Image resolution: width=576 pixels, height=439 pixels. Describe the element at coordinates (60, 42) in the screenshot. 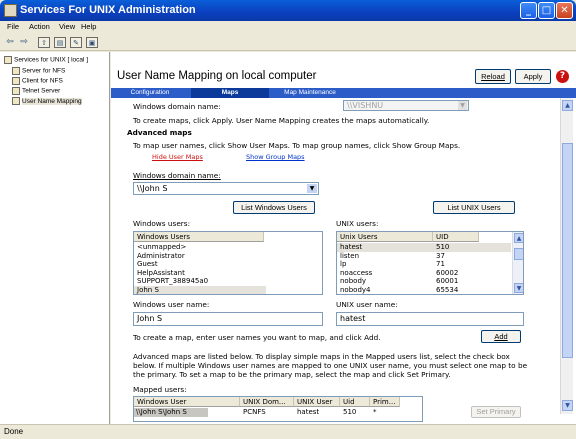

I see `show-tree-icon: ▤` at that location.